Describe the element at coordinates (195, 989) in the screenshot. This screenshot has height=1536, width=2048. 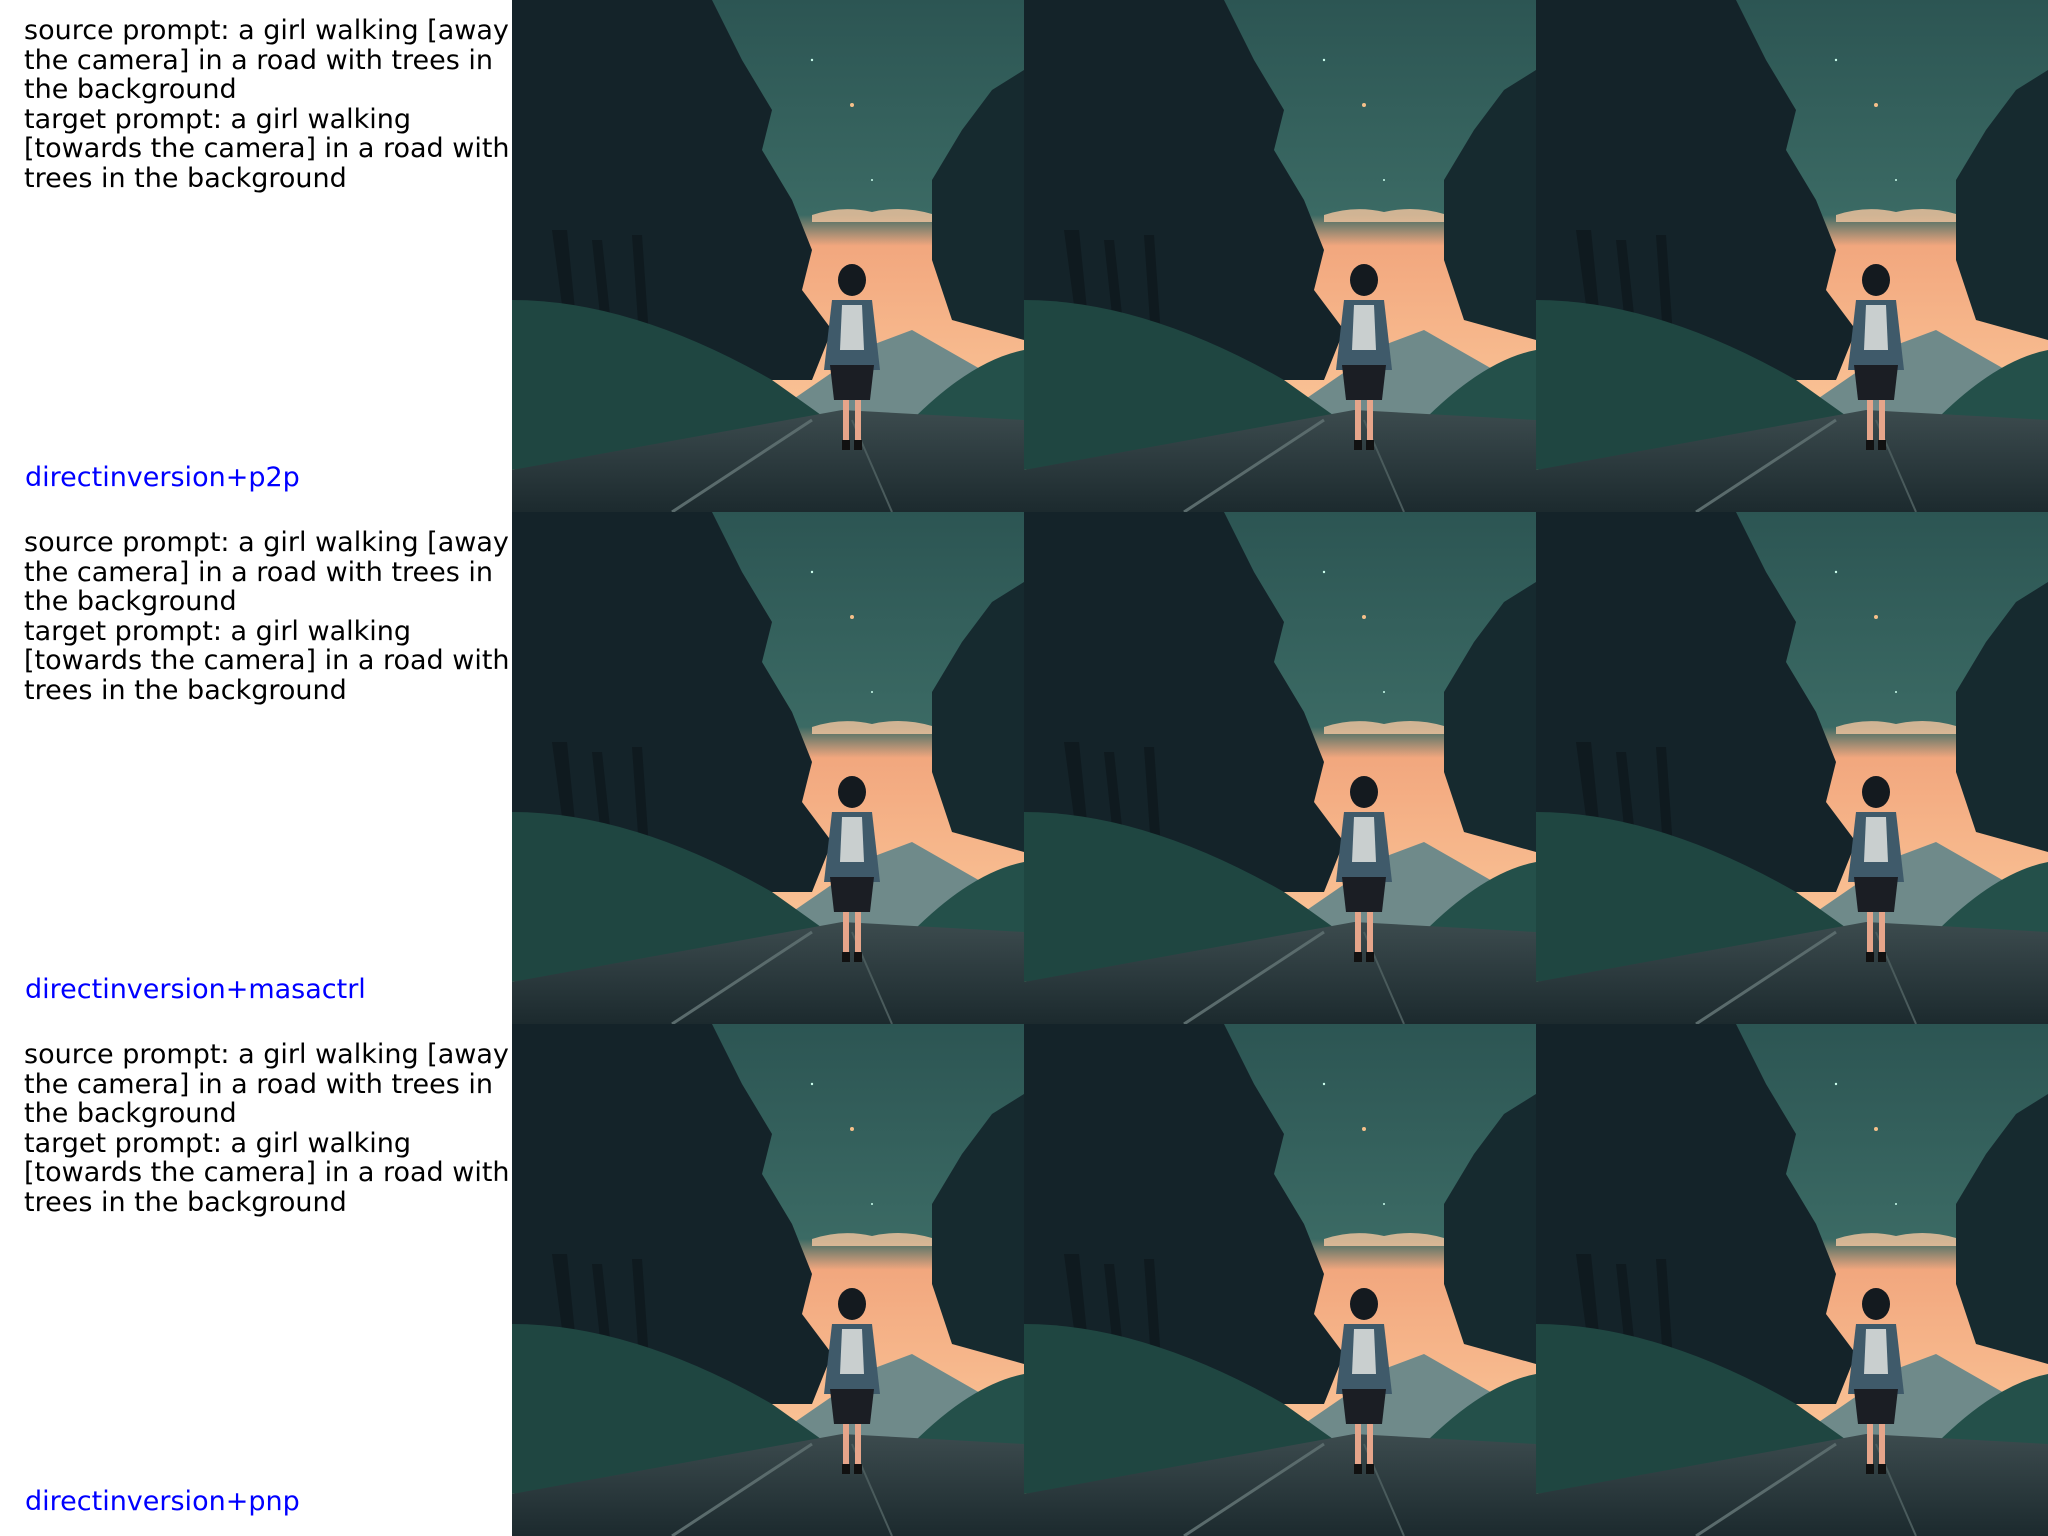
I see `method-label: directinversion+masactrl` at that location.